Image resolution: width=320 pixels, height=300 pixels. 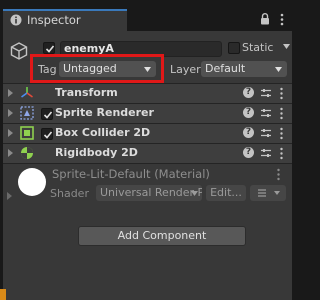 I want to click on material-list-button, so click(x=268, y=193).